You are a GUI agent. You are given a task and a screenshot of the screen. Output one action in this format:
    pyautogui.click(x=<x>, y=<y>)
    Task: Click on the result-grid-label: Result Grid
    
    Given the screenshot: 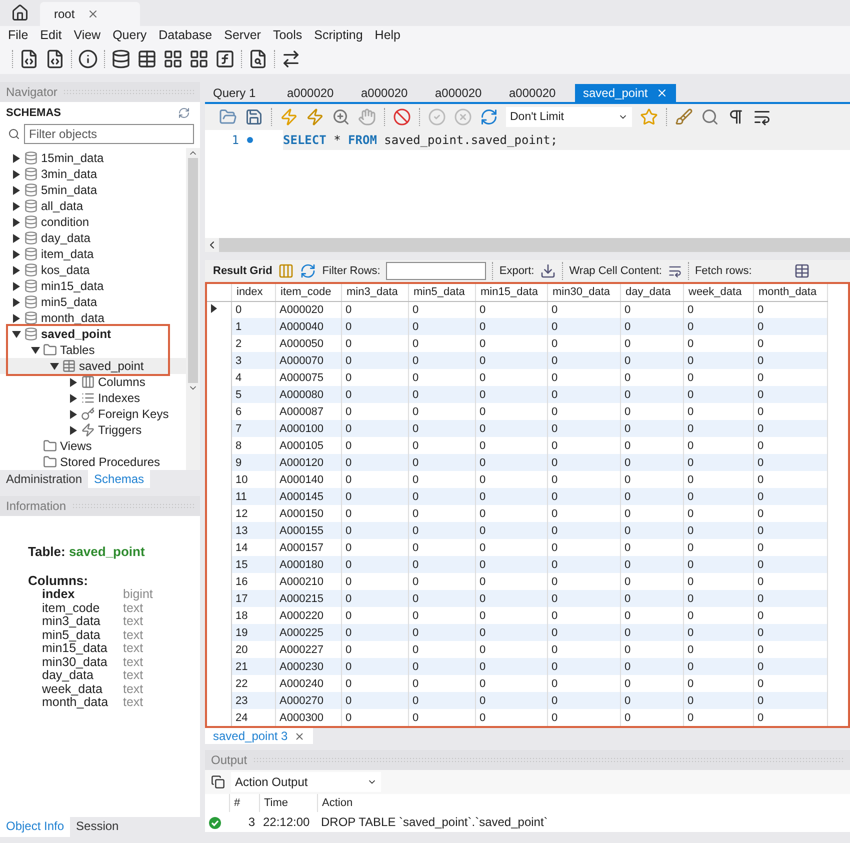 What is the action you would take?
    pyautogui.click(x=242, y=271)
    